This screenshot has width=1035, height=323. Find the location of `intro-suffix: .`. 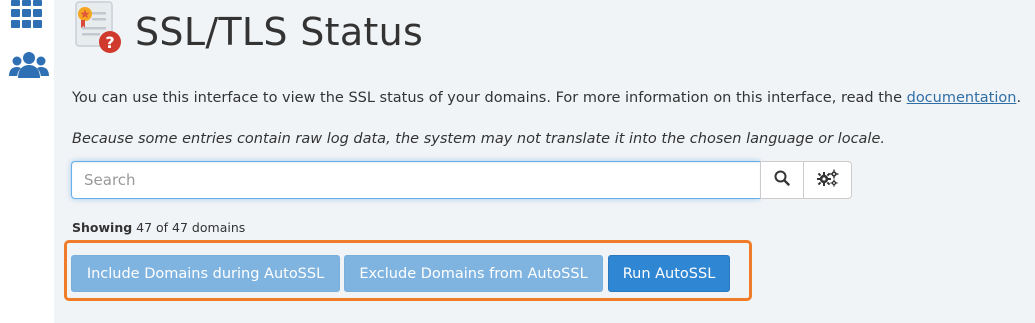

intro-suffix: . is located at coordinates (1019, 98).